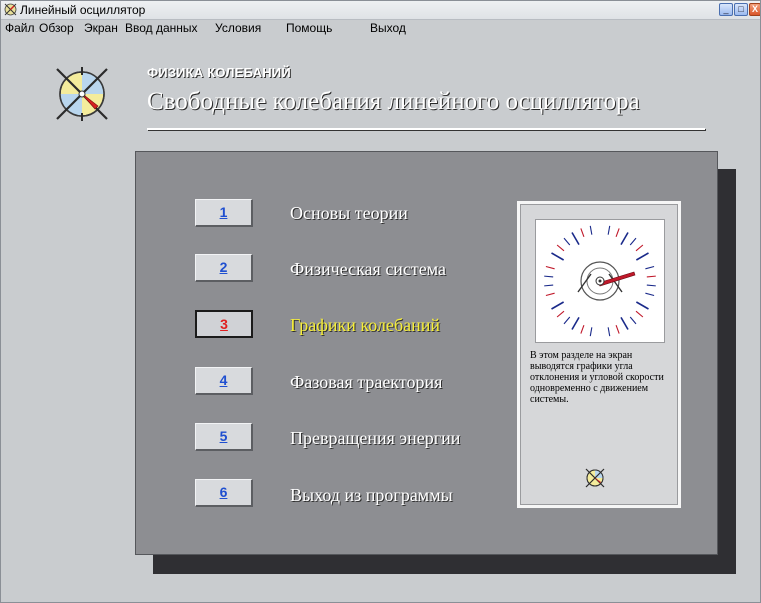 Image resolution: width=761 pixels, height=603 pixels. Describe the element at coordinates (375, 438) in the screenshot. I see `nav-label-energy: Превращения энергии` at that location.